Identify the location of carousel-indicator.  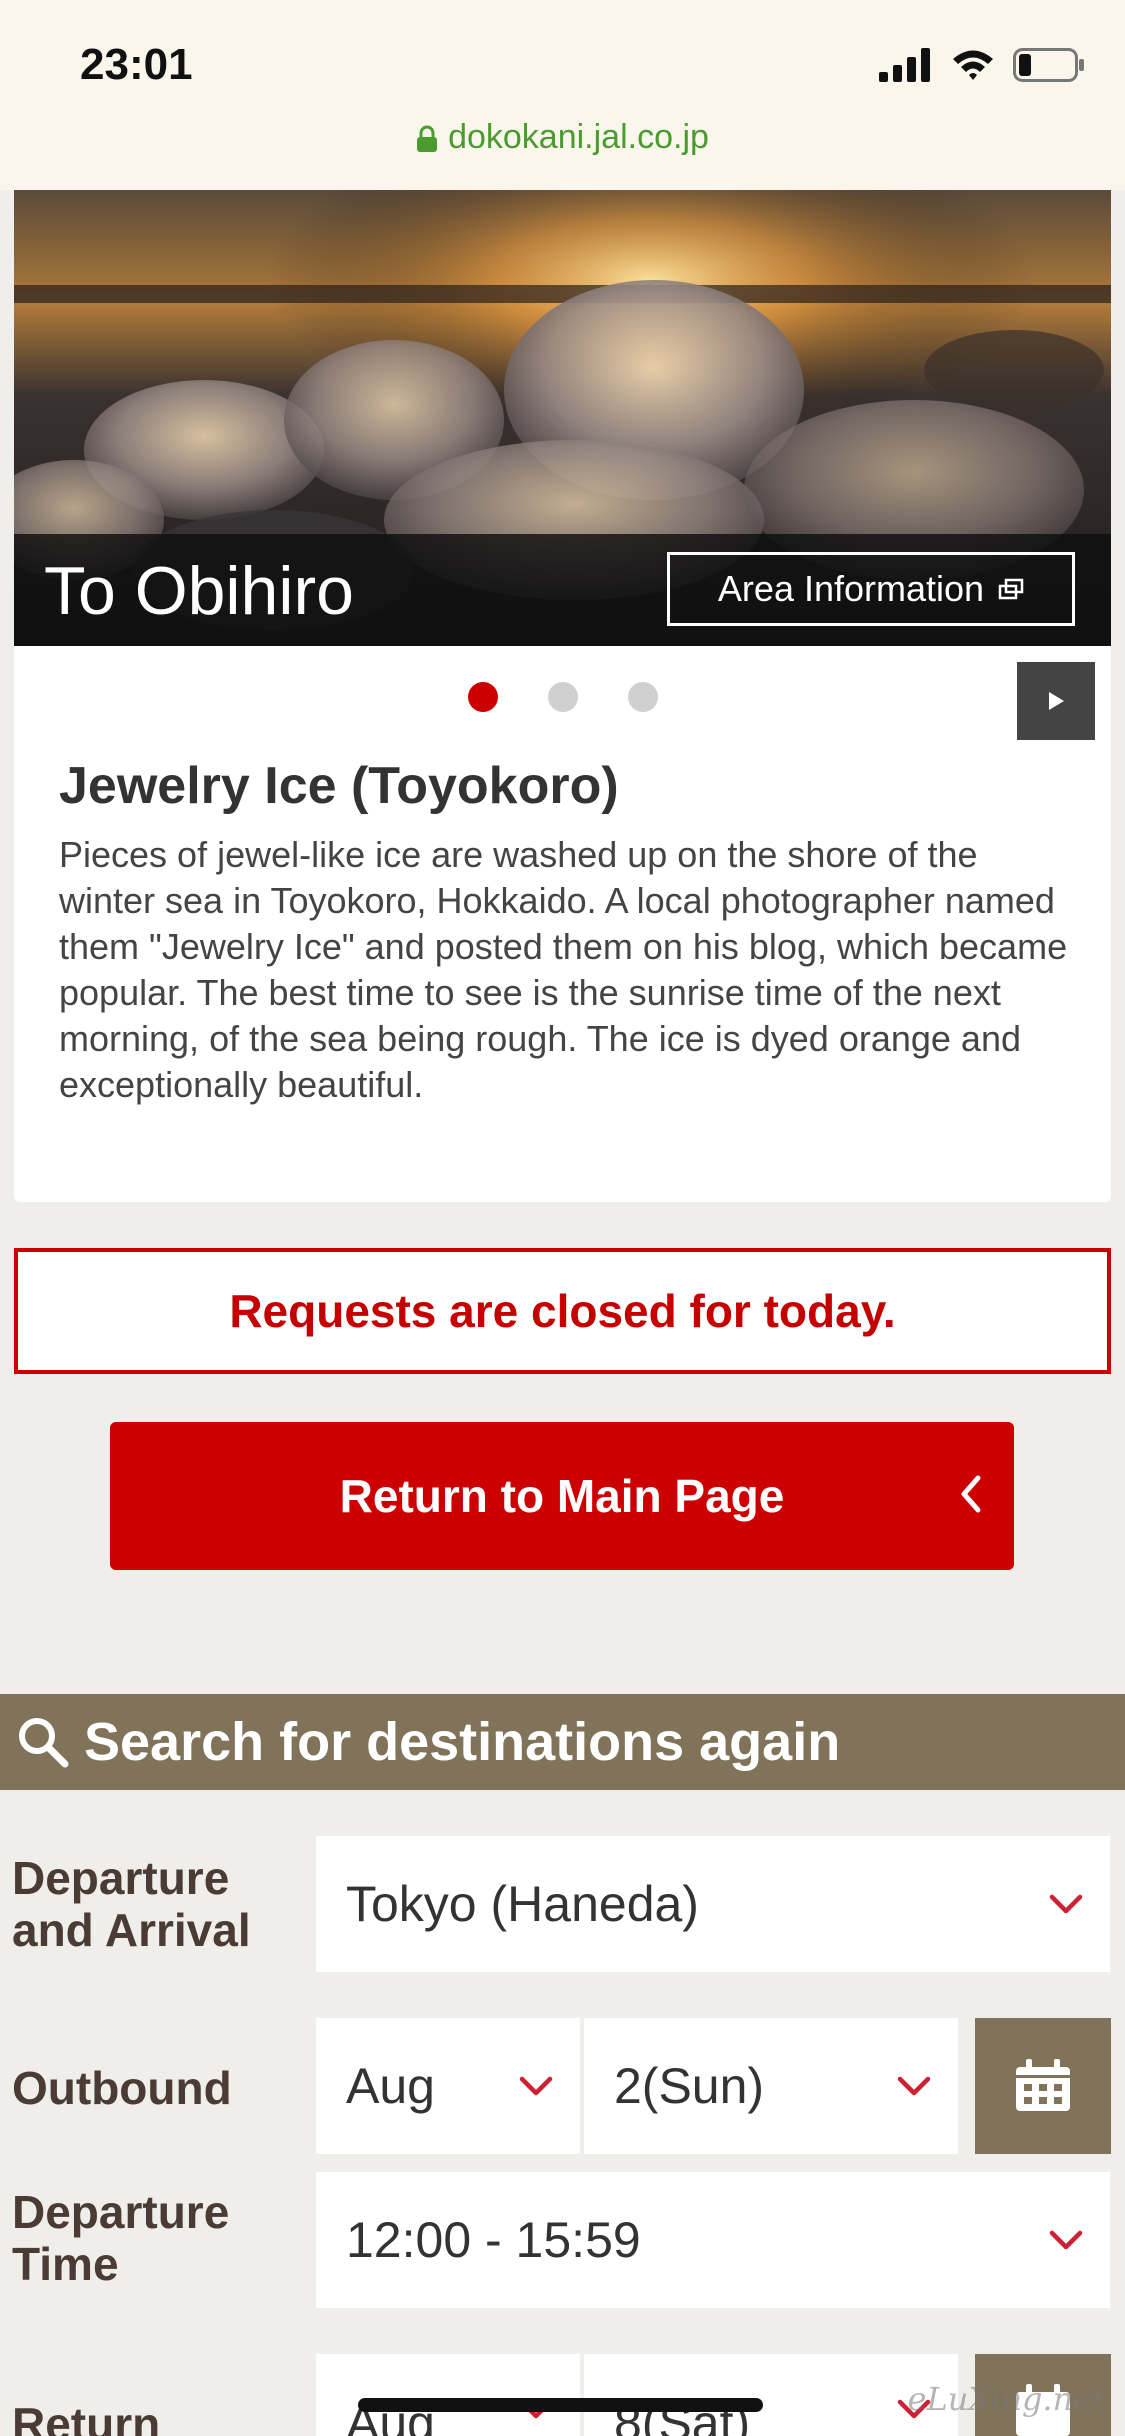
(562, 697).